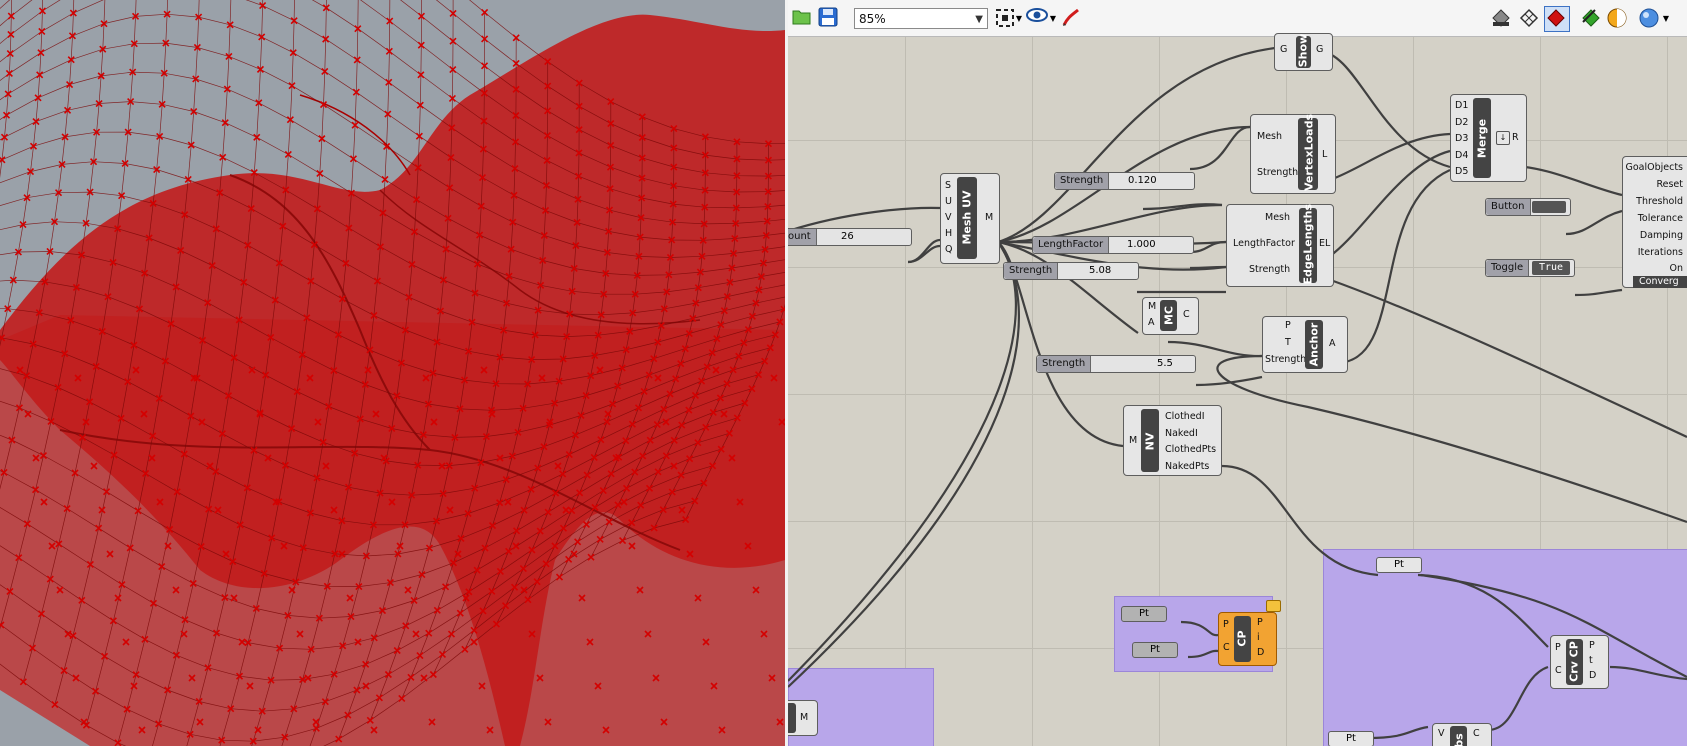 The width and height of the screenshot is (1687, 746). What do you see at coordinates (1592, 660) in the screenshot?
I see `crv-cp-output-t: t` at bounding box center [1592, 660].